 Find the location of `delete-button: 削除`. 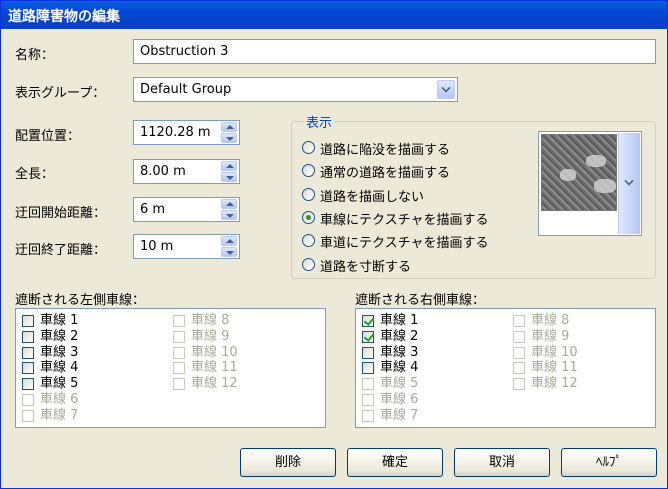

delete-button: 削除 is located at coordinates (288, 462).